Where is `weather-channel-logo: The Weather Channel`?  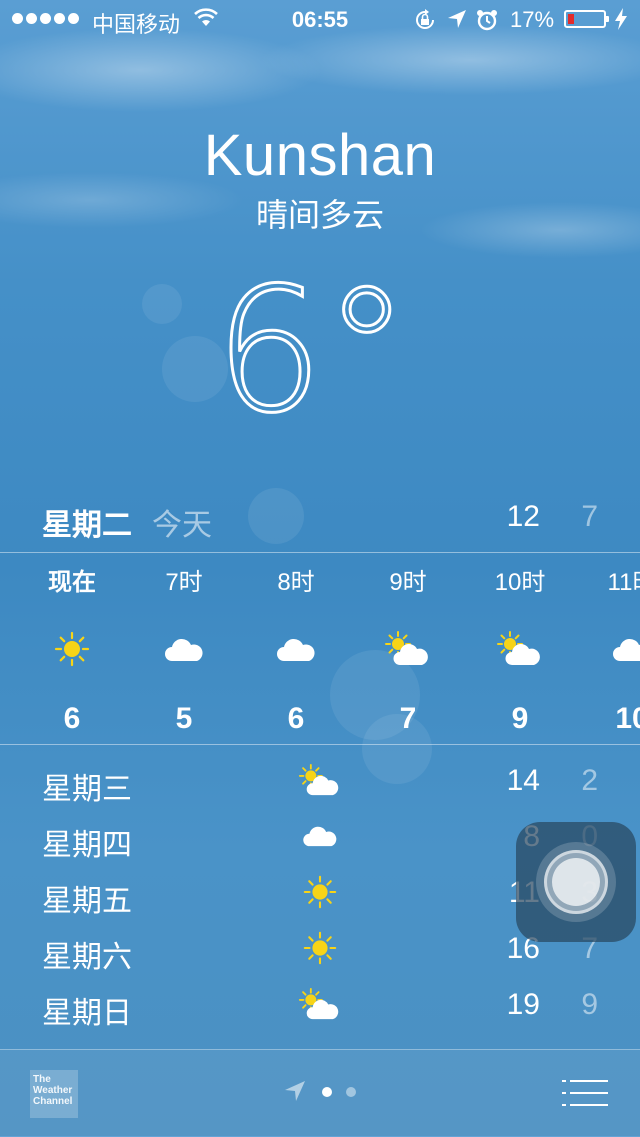 weather-channel-logo: The Weather Channel is located at coordinates (54, 1094).